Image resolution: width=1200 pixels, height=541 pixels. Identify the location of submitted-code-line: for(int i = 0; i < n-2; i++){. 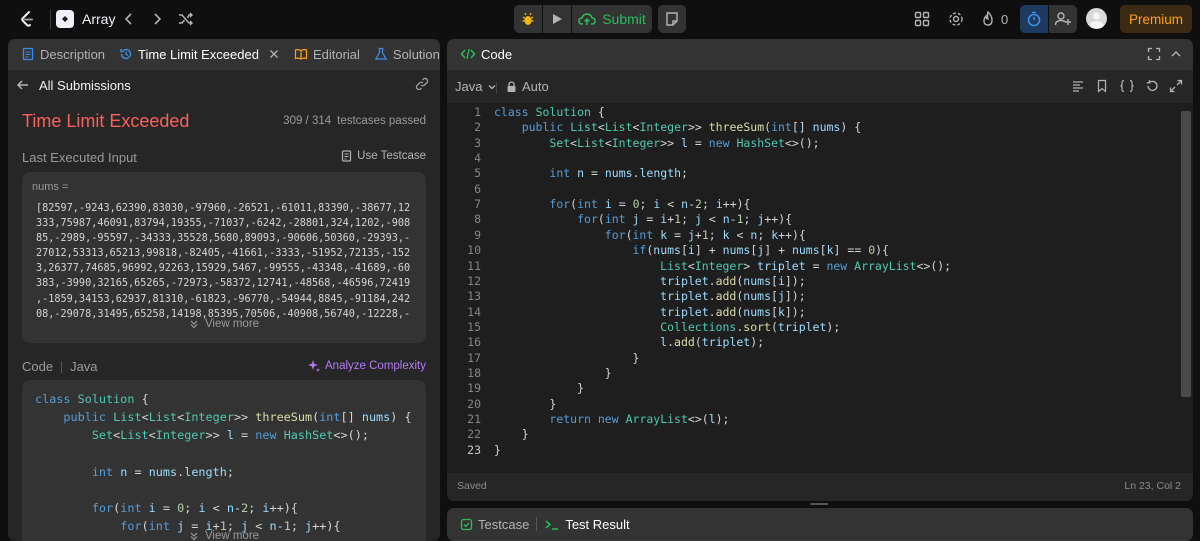
(194, 508).